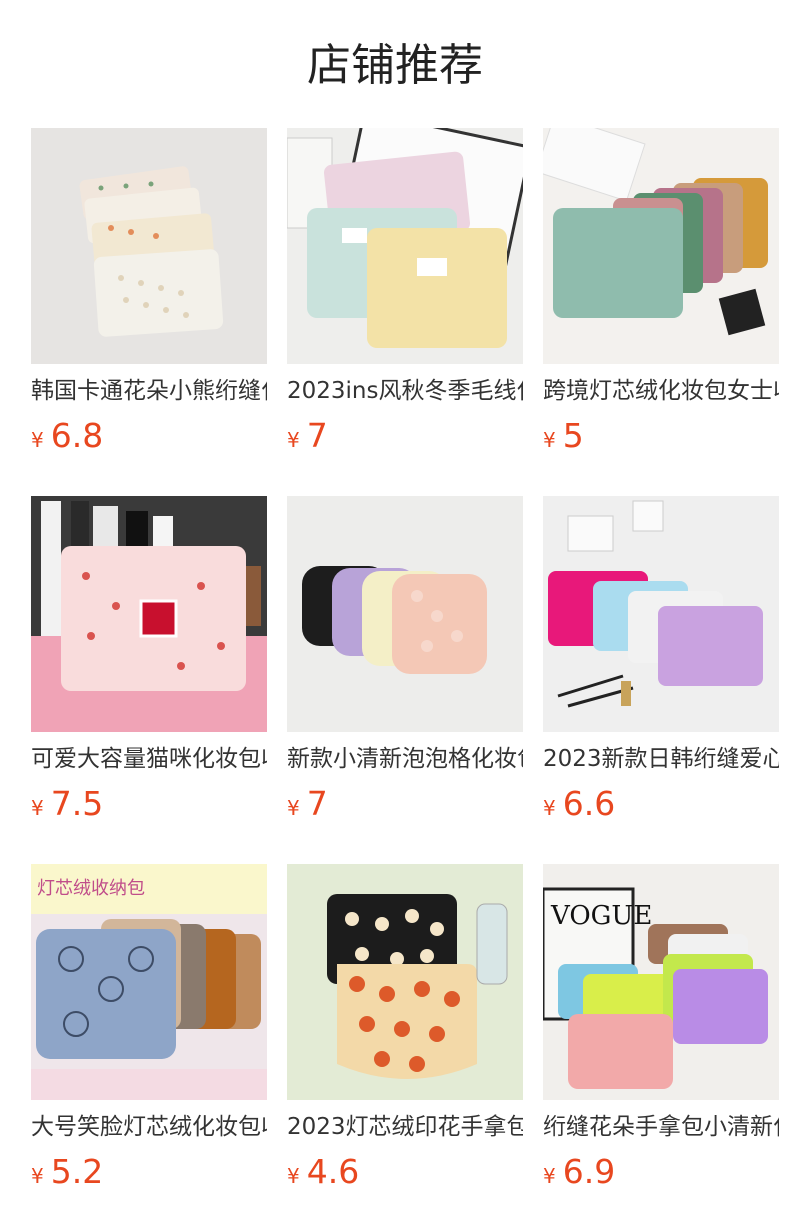 This screenshot has width=790, height=1232. What do you see at coordinates (405, 391) in the screenshot?
I see `product-name: 2023ins风秋冬季毛线化妆包` at bounding box center [405, 391].